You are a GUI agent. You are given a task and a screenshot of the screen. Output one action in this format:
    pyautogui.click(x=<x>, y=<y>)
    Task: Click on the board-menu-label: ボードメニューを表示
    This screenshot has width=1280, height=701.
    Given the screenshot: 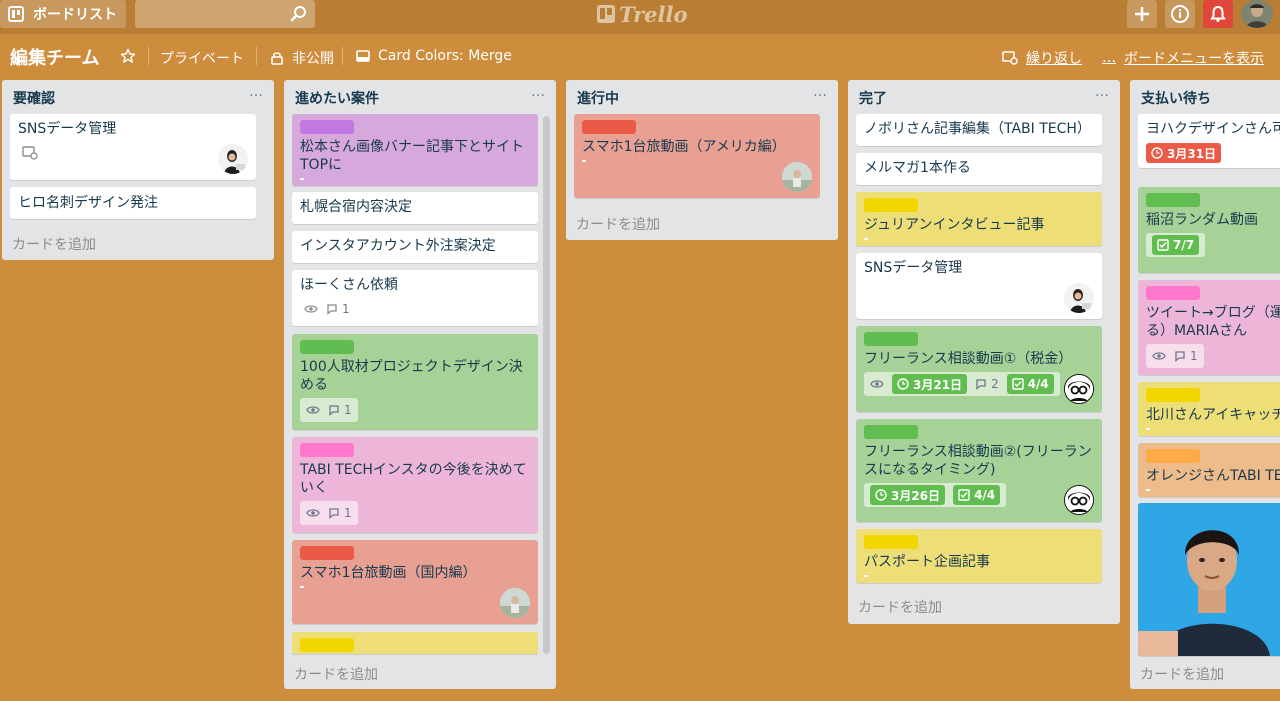 What is the action you would take?
    pyautogui.click(x=1194, y=59)
    